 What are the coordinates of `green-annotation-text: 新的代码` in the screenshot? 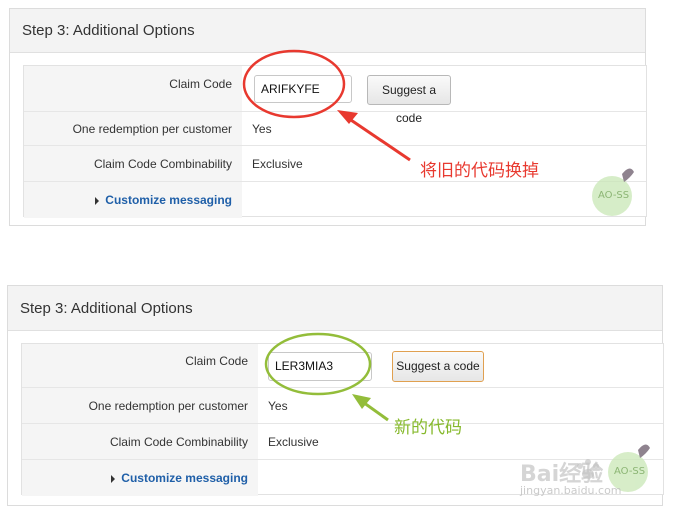 It's located at (428, 427).